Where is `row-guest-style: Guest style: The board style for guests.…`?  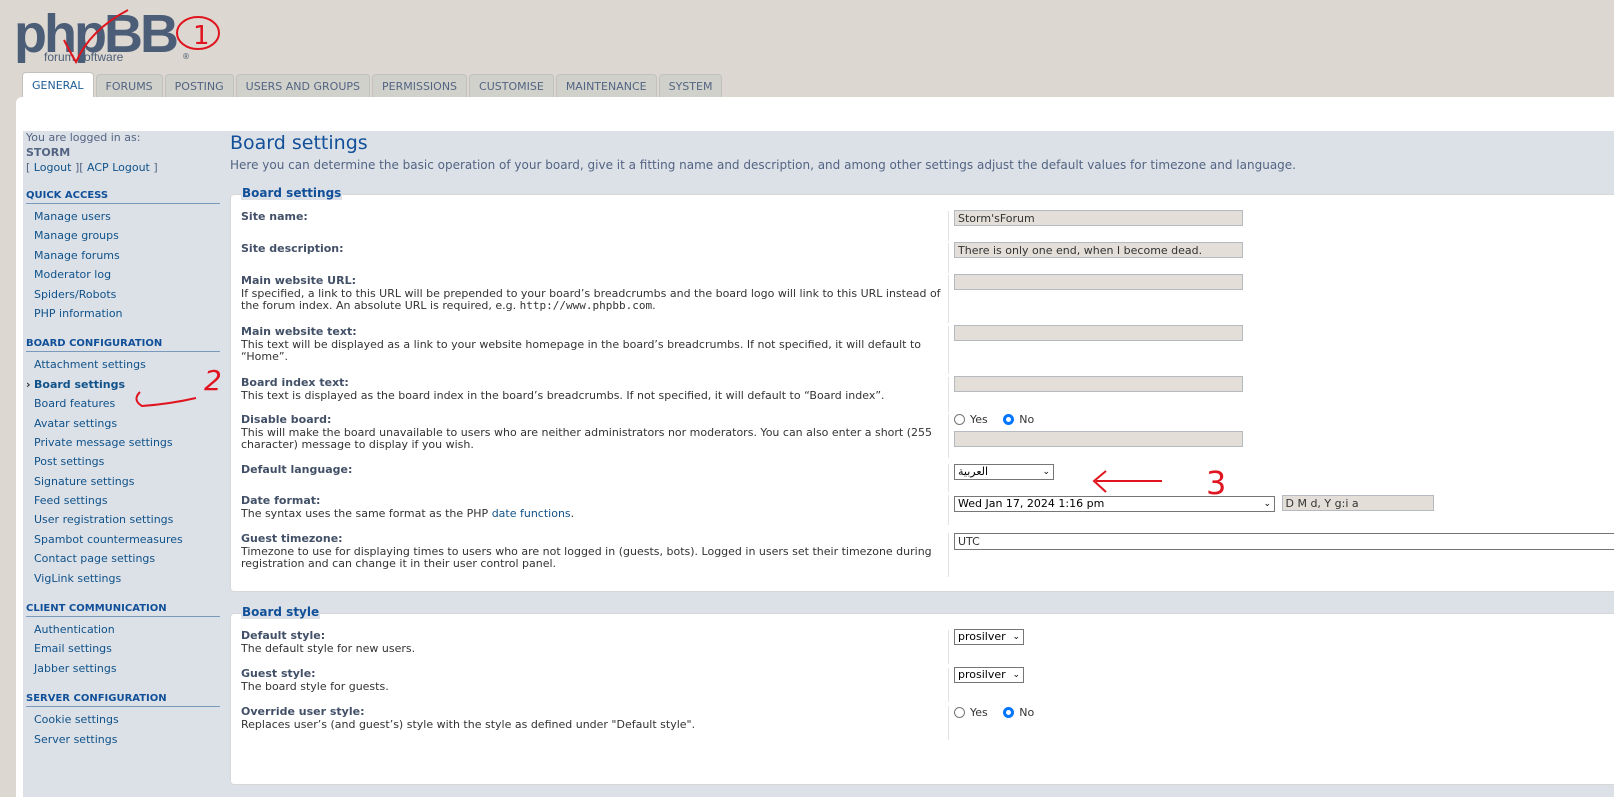
row-guest-style: Guest style: The board style for guests.… is located at coordinates (927, 684).